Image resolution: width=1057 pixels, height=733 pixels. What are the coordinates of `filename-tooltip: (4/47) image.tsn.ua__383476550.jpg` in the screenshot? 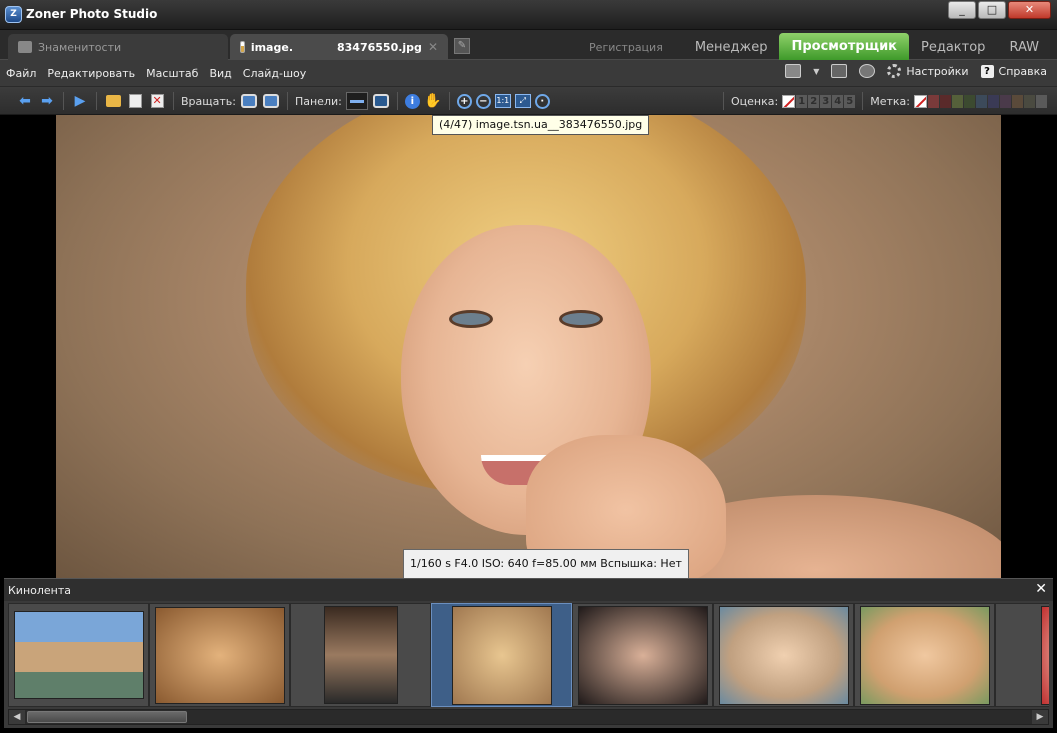 It's located at (541, 125).